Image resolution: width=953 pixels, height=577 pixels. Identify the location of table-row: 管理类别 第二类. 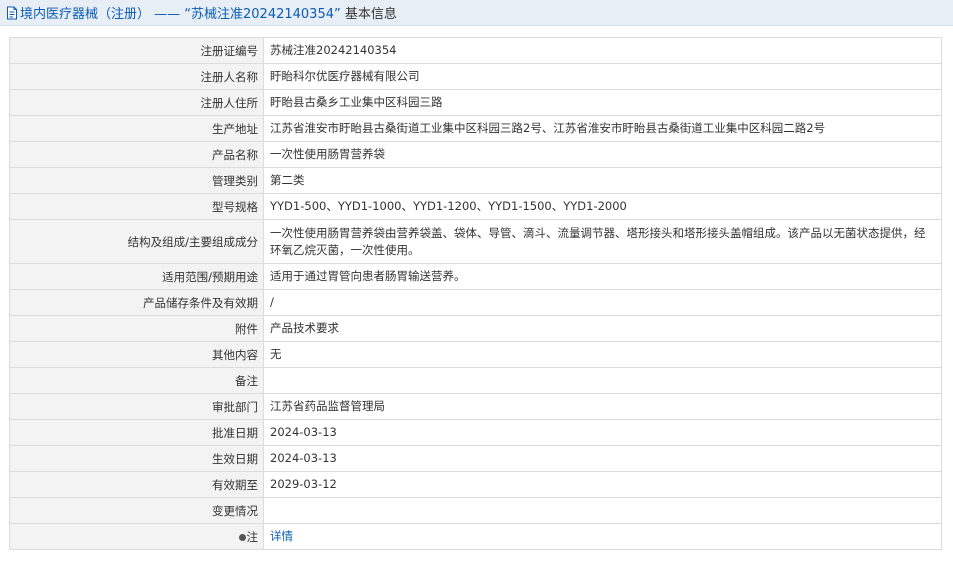
(475, 180).